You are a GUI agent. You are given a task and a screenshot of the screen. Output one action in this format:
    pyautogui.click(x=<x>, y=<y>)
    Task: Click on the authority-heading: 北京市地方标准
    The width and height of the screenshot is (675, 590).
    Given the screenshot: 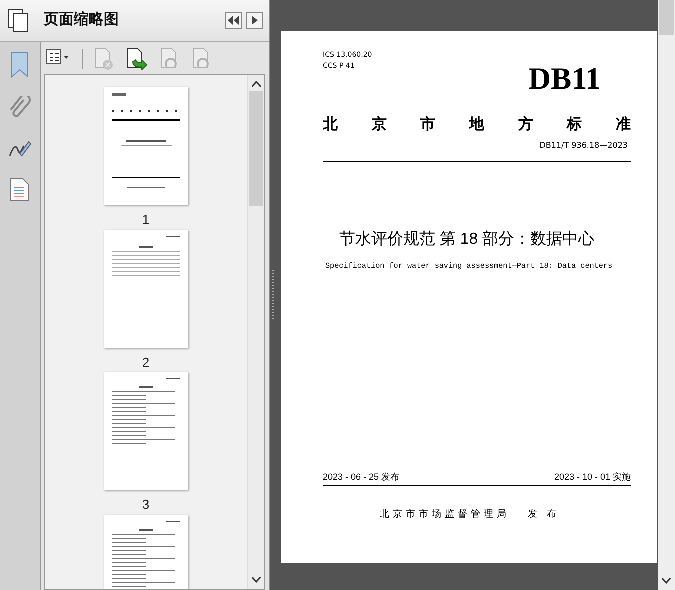 What is the action you would take?
    pyautogui.click(x=477, y=125)
    